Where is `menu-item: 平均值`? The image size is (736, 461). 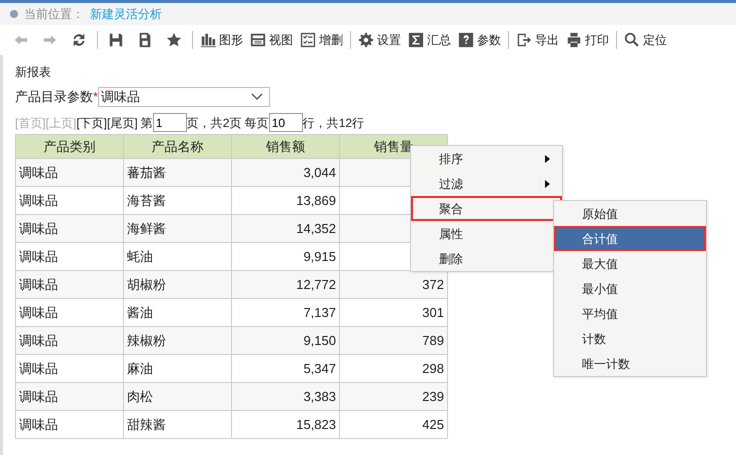 menu-item: 平均值 is located at coordinates (630, 313).